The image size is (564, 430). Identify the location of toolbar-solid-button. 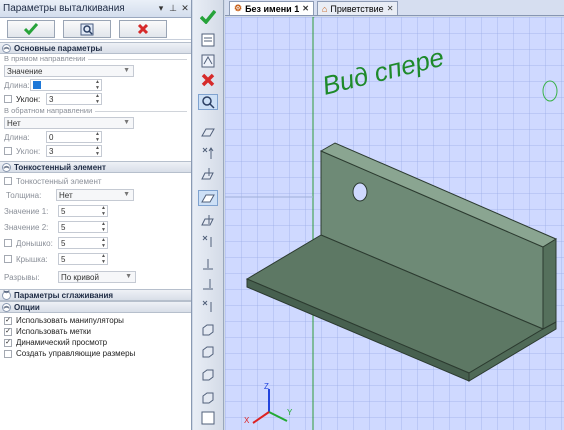
(208, 330).